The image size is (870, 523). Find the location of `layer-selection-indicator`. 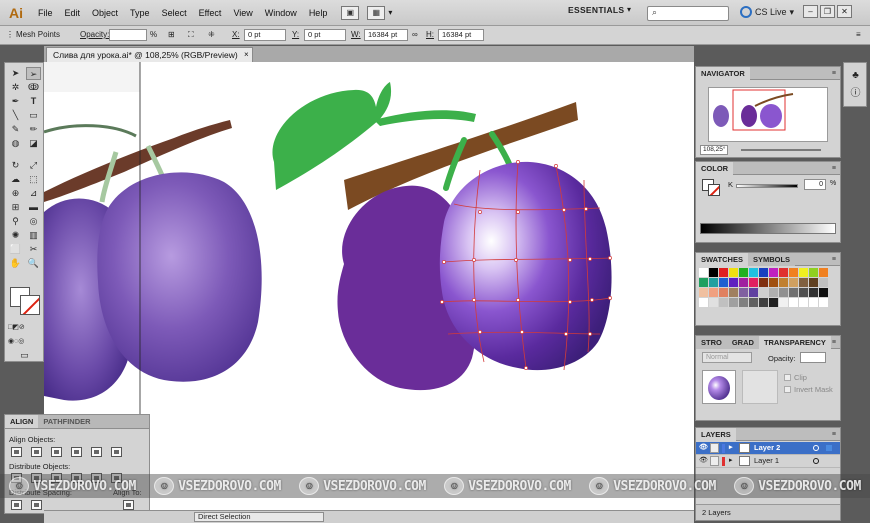

layer-selection-indicator is located at coordinates (829, 448).